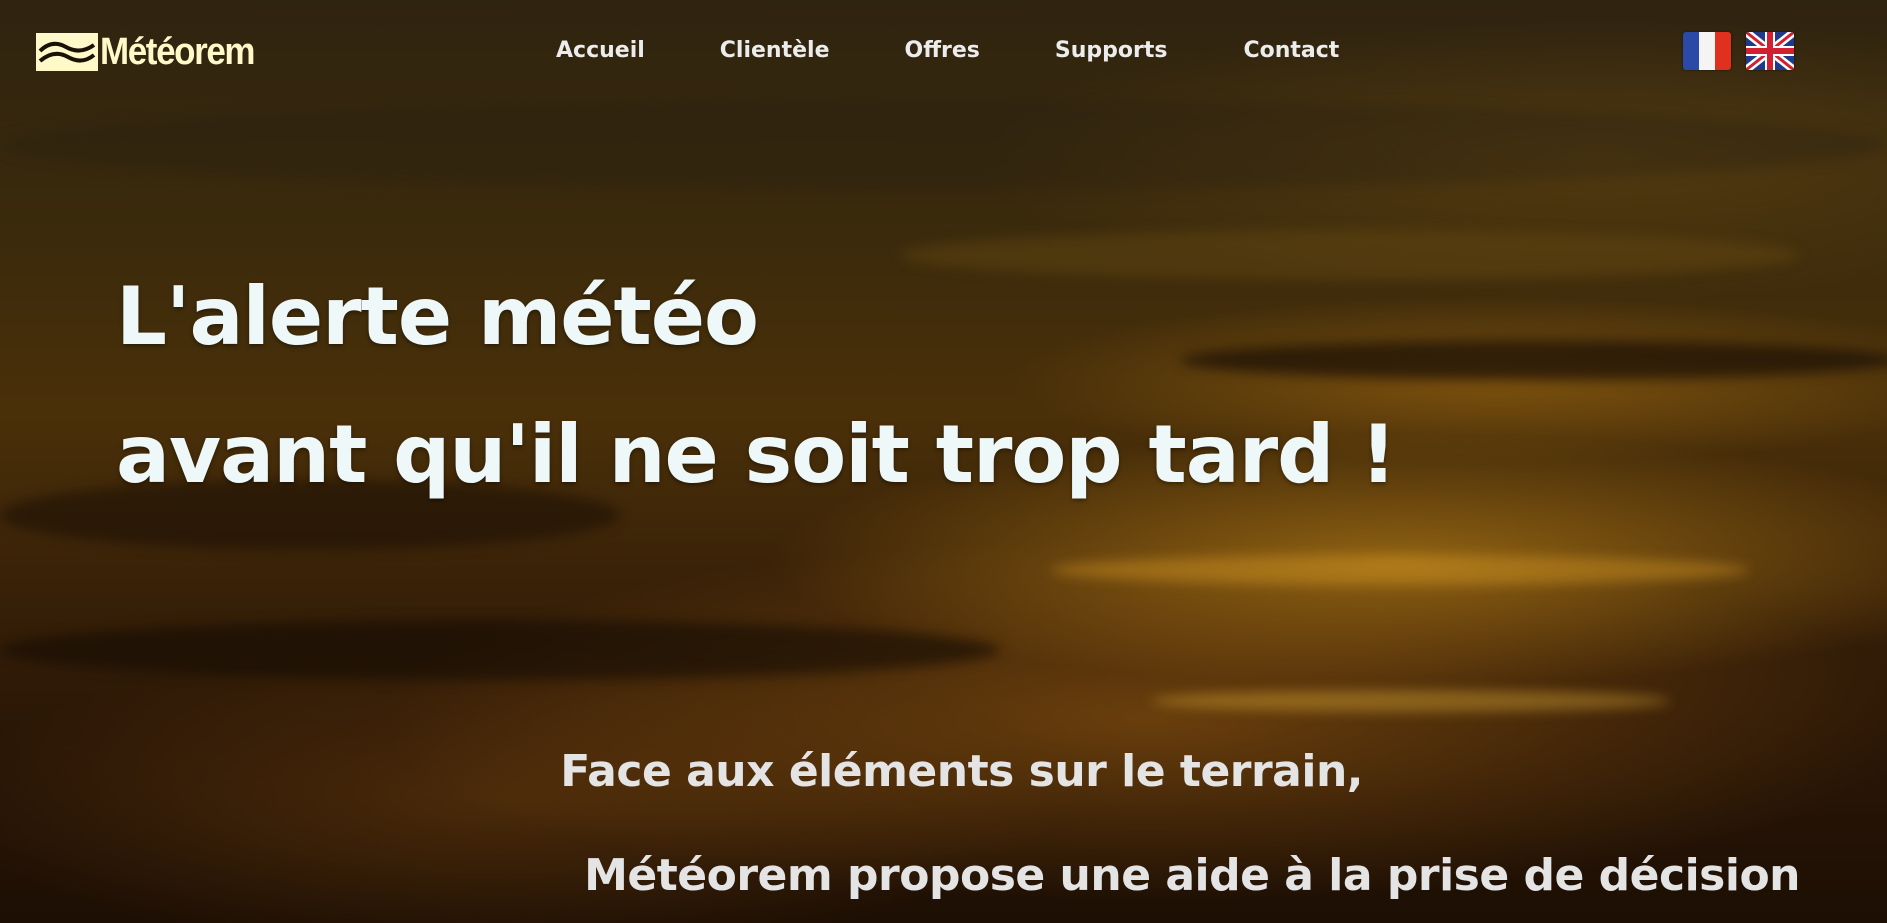 This screenshot has width=1887, height=923. What do you see at coordinates (1291, 51) in the screenshot?
I see `nav-link-contact: Contact` at bounding box center [1291, 51].